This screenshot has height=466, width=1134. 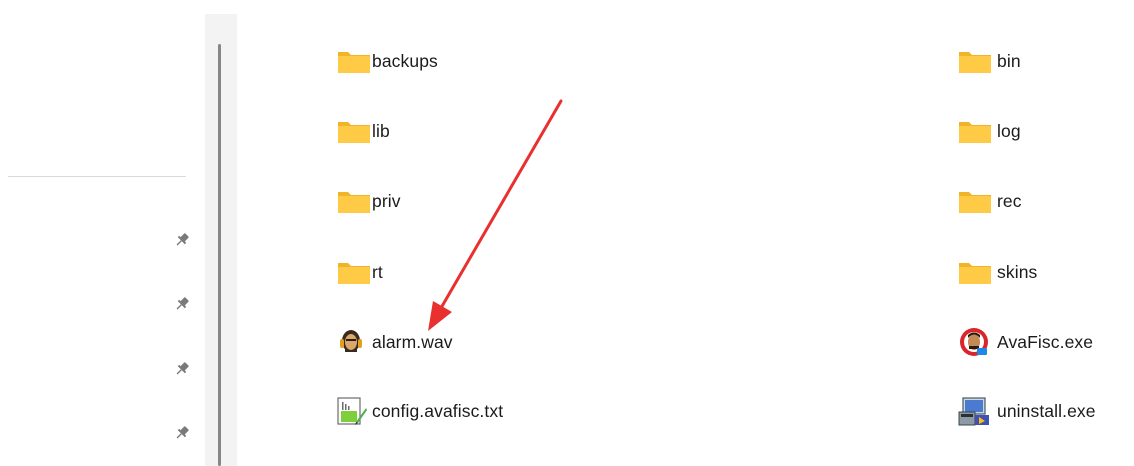 What do you see at coordinates (1009, 60) in the screenshot?
I see `file-name: bin` at bounding box center [1009, 60].